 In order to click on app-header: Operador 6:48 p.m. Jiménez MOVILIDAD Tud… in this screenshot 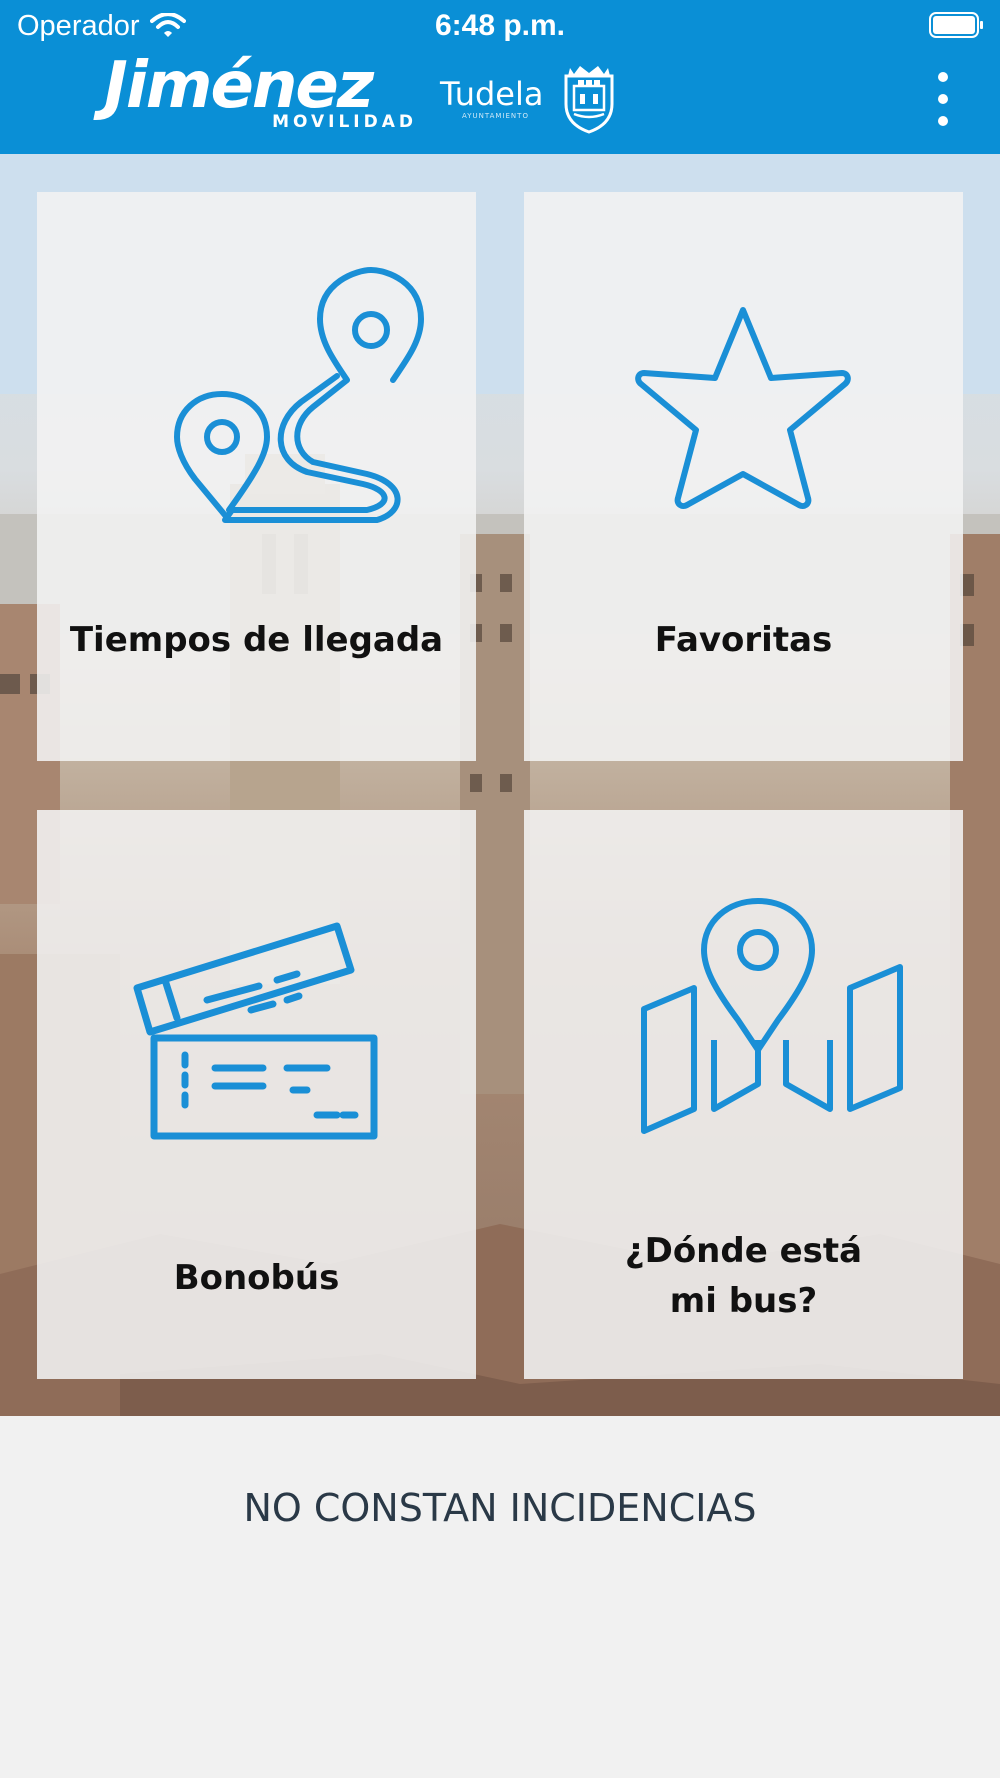, I will do `click(500, 77)`.